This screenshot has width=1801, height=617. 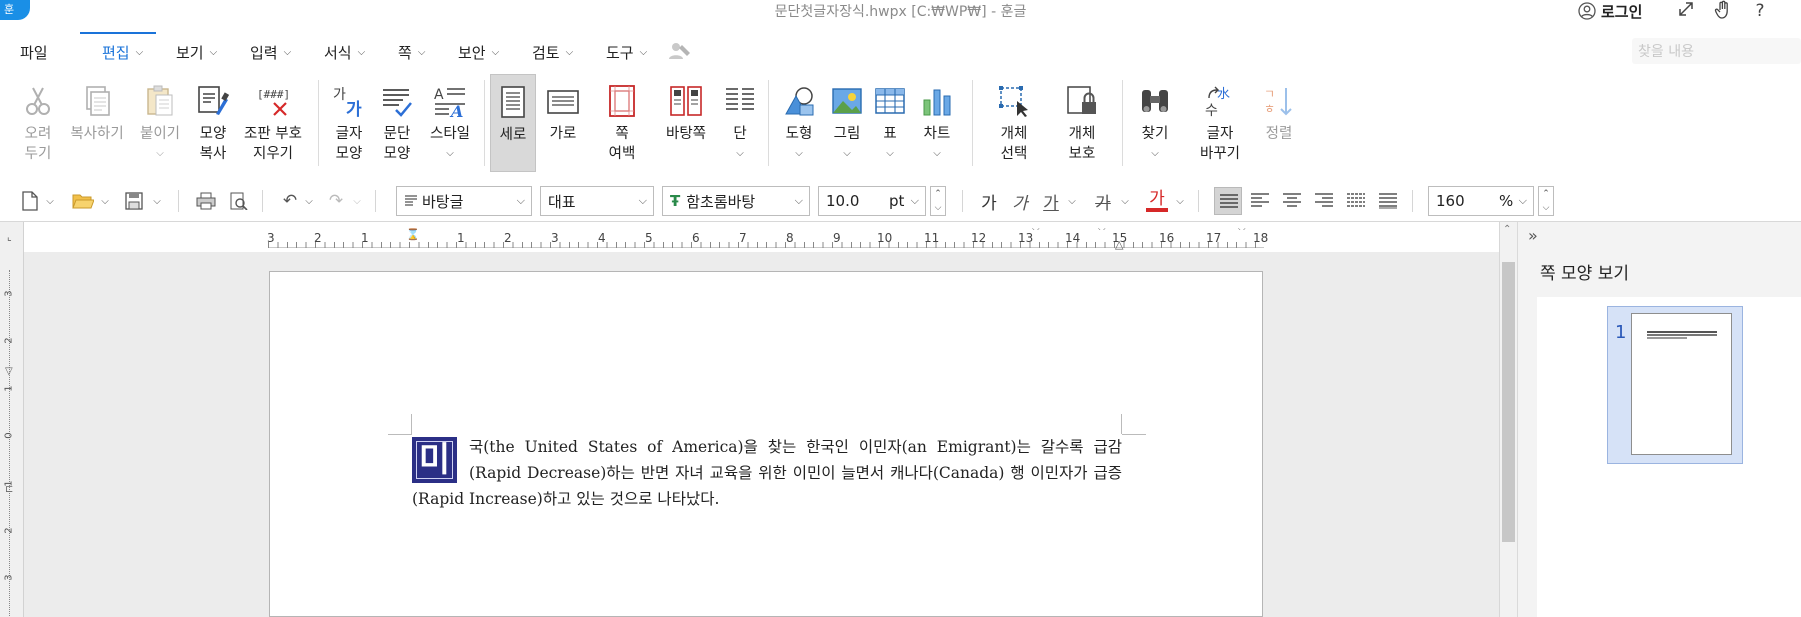 What do you see at coordinates (1481, 201) in the screenshot?
I see `zoom-input: 160 % ⌵` at bounding box center [1481, 201].